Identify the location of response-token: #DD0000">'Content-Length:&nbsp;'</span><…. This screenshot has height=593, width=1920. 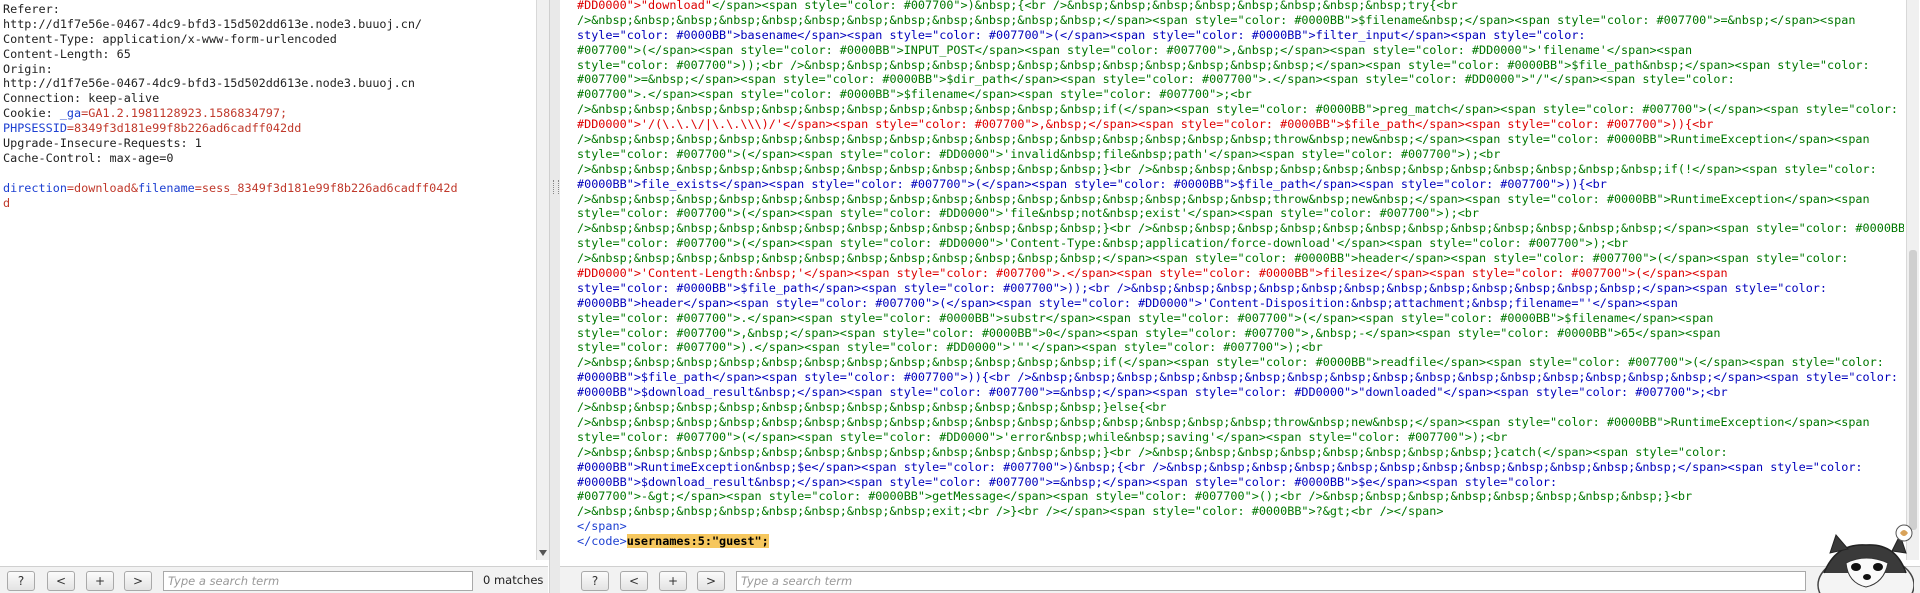
(1152, 273).